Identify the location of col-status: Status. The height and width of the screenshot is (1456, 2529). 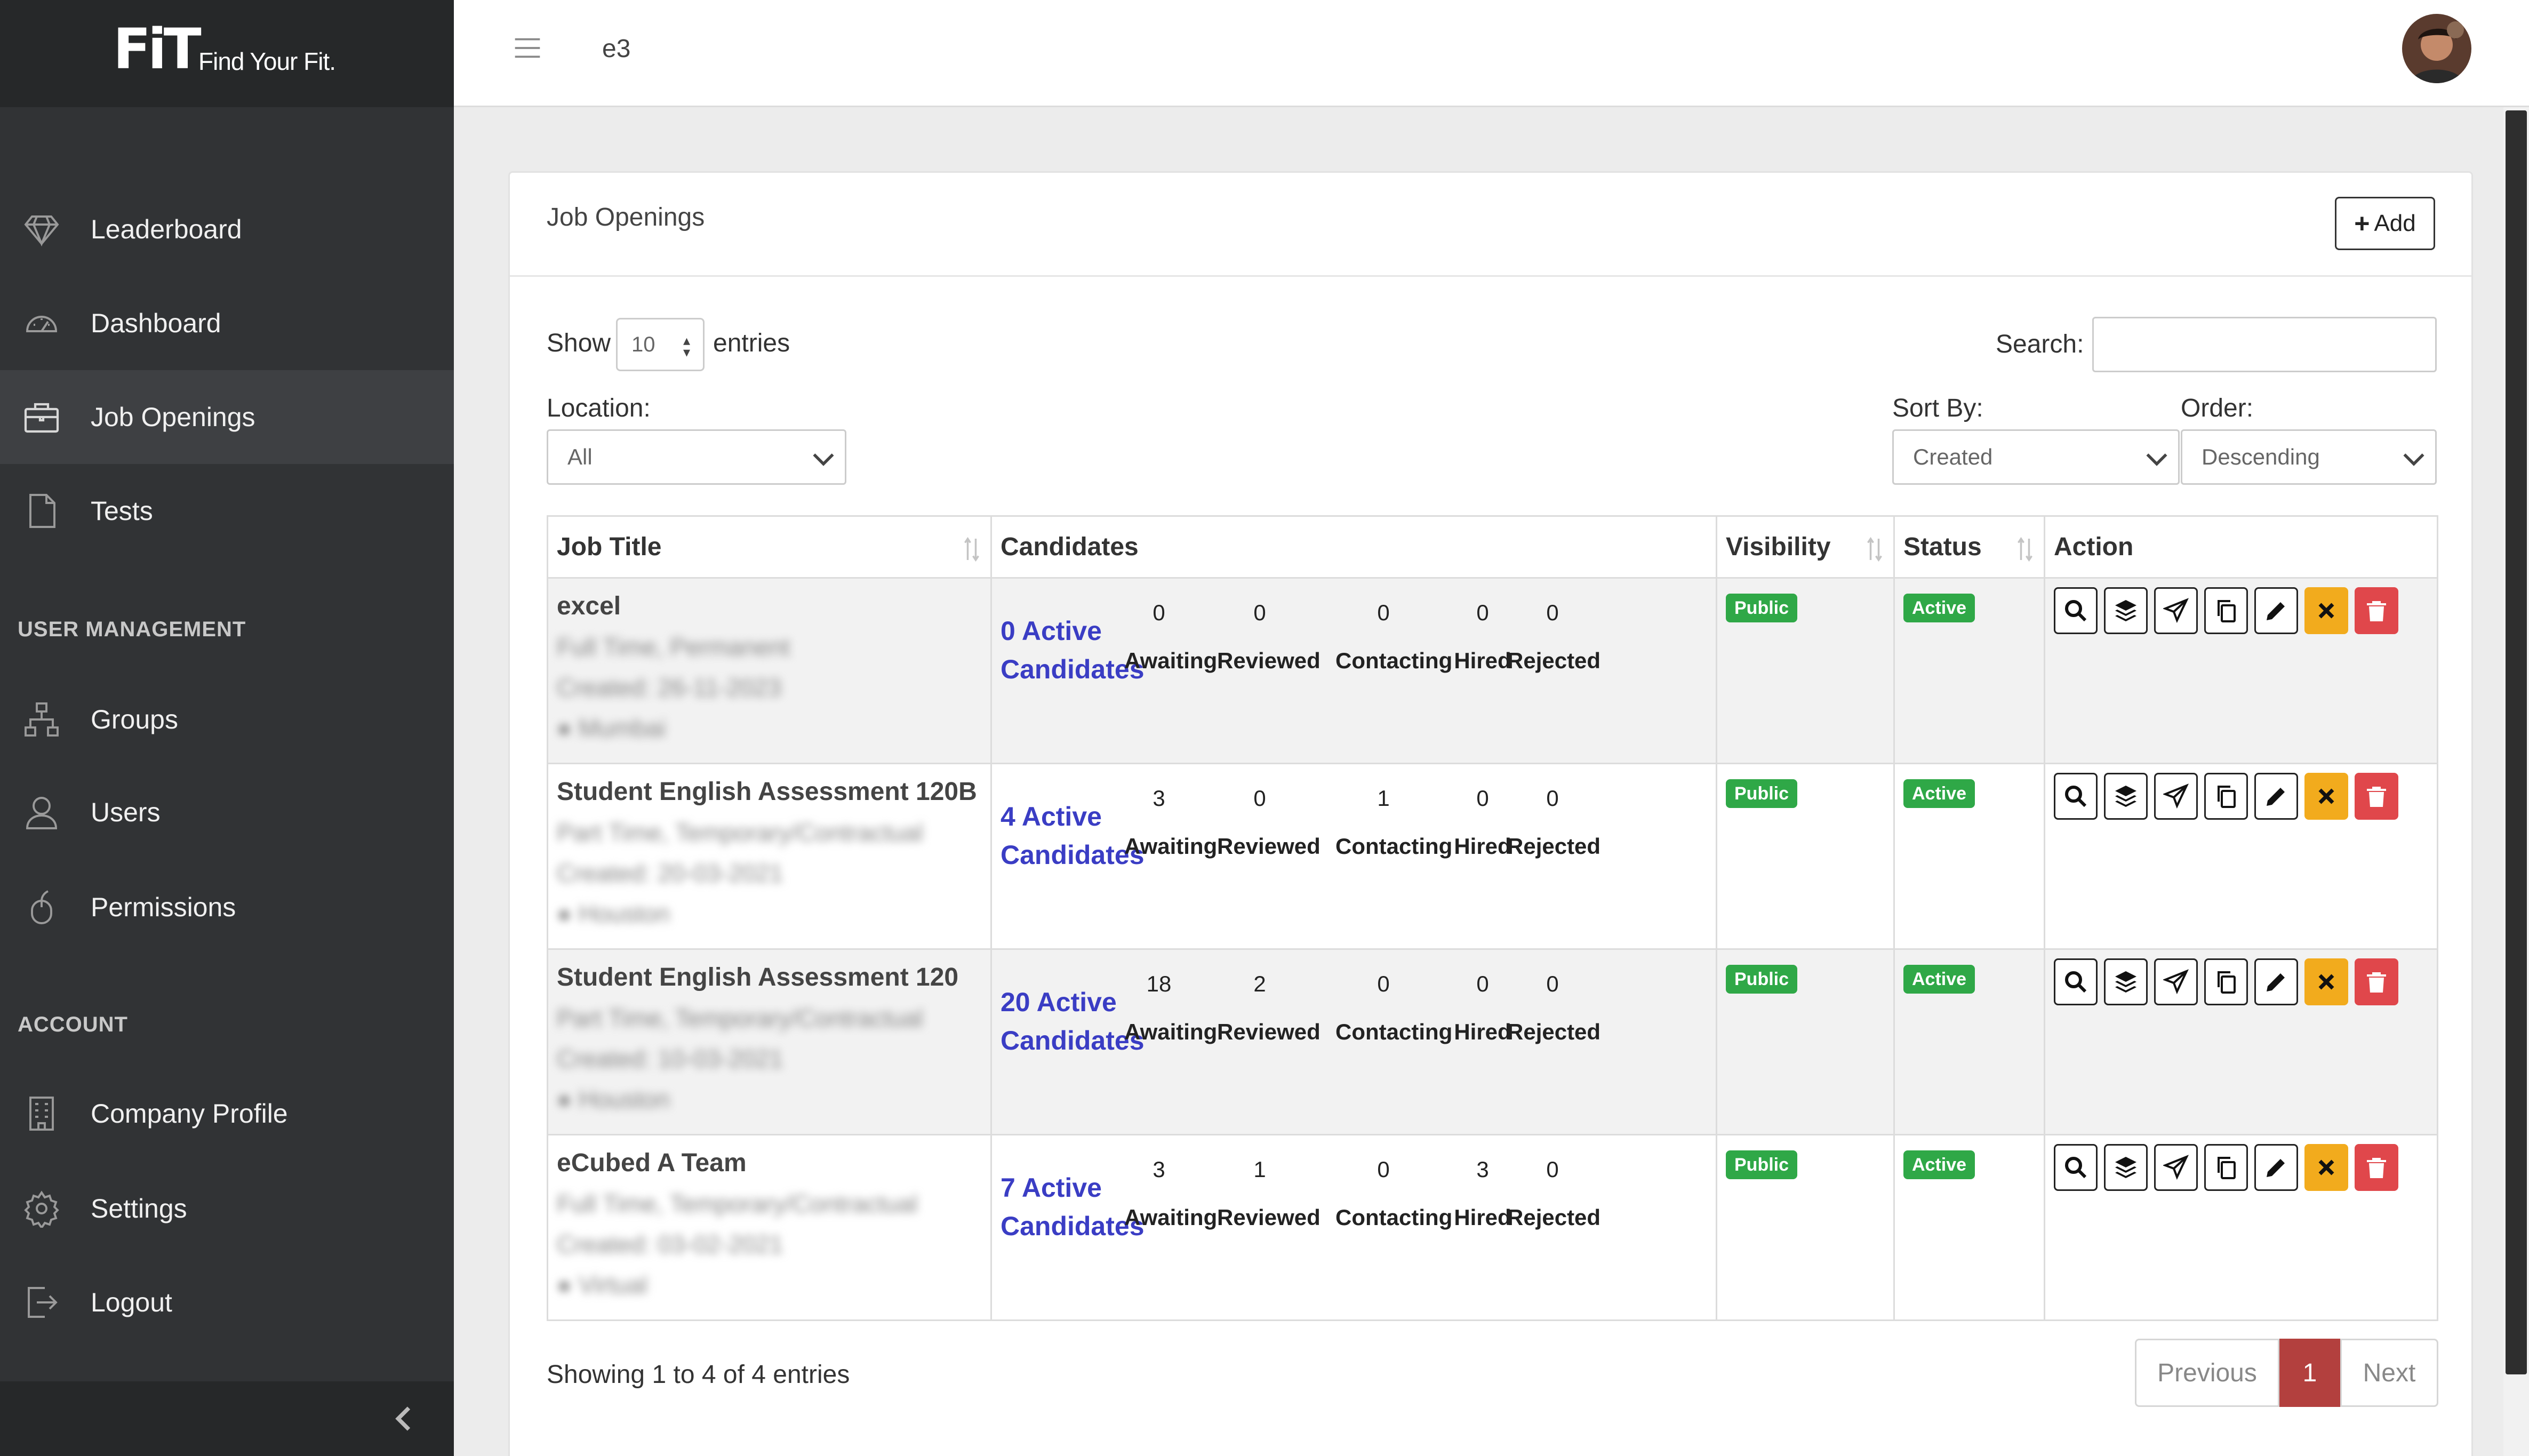
(1969, 547).